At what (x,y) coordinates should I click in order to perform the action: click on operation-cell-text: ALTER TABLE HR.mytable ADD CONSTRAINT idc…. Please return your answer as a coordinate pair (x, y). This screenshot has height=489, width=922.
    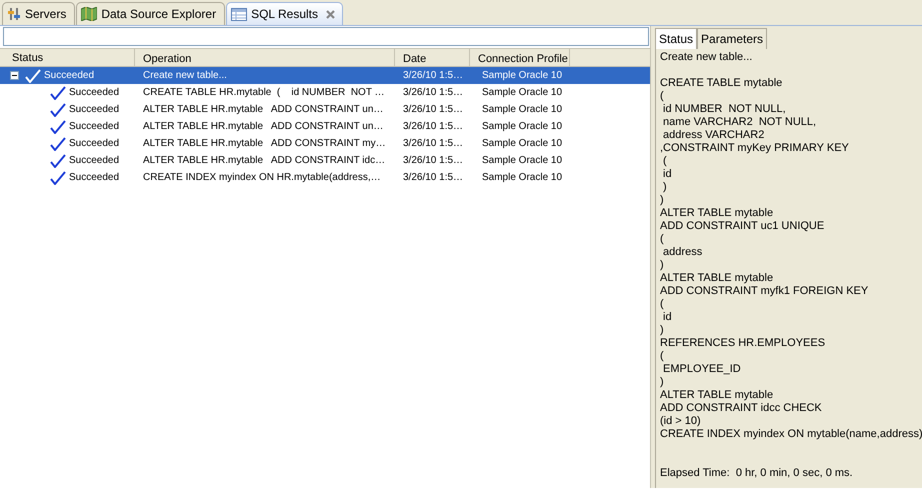
    Looking at the image, I should click on (264, 161).